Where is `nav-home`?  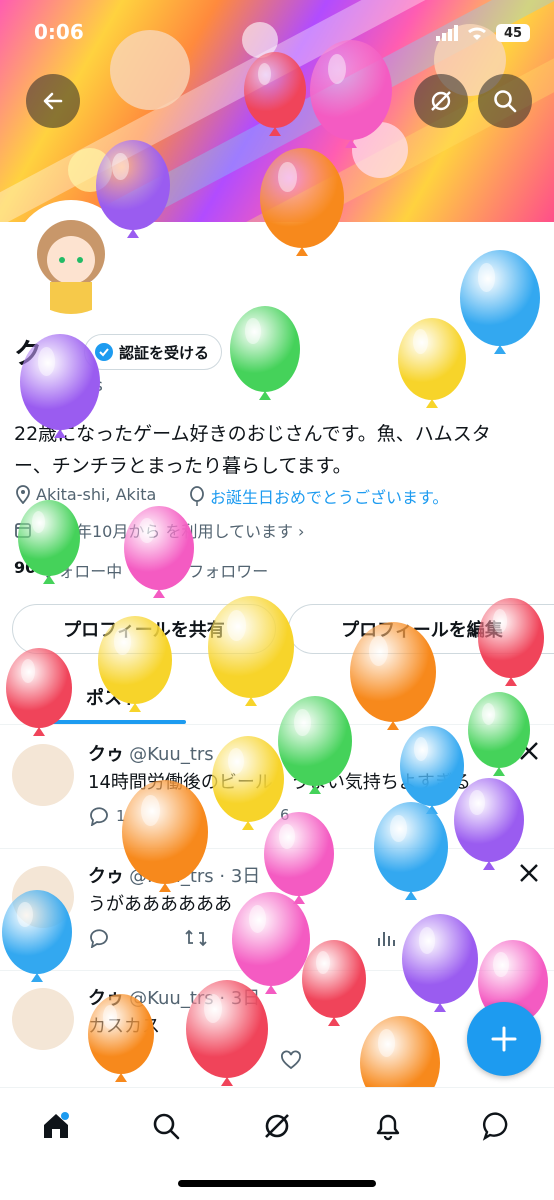 nav-home is located at coordinates (56, 1126).